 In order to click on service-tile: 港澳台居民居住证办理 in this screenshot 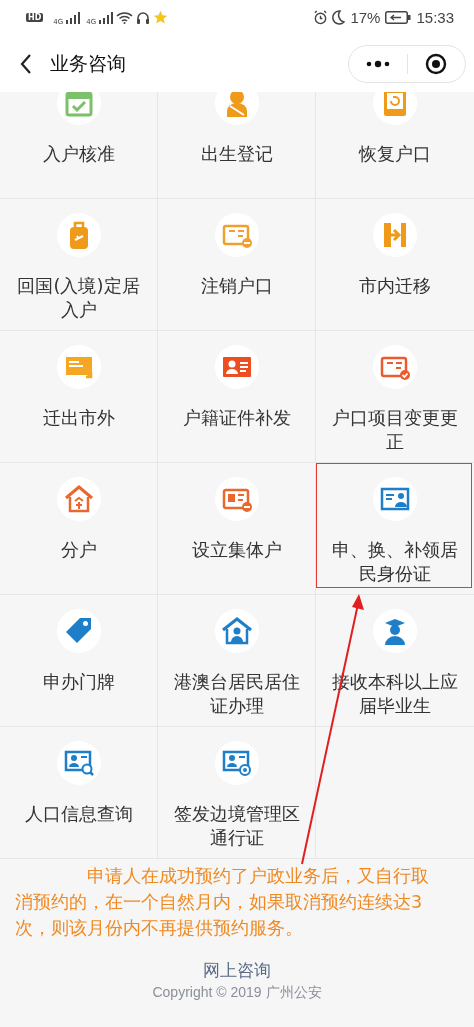, I will do `click(237, 661)`.